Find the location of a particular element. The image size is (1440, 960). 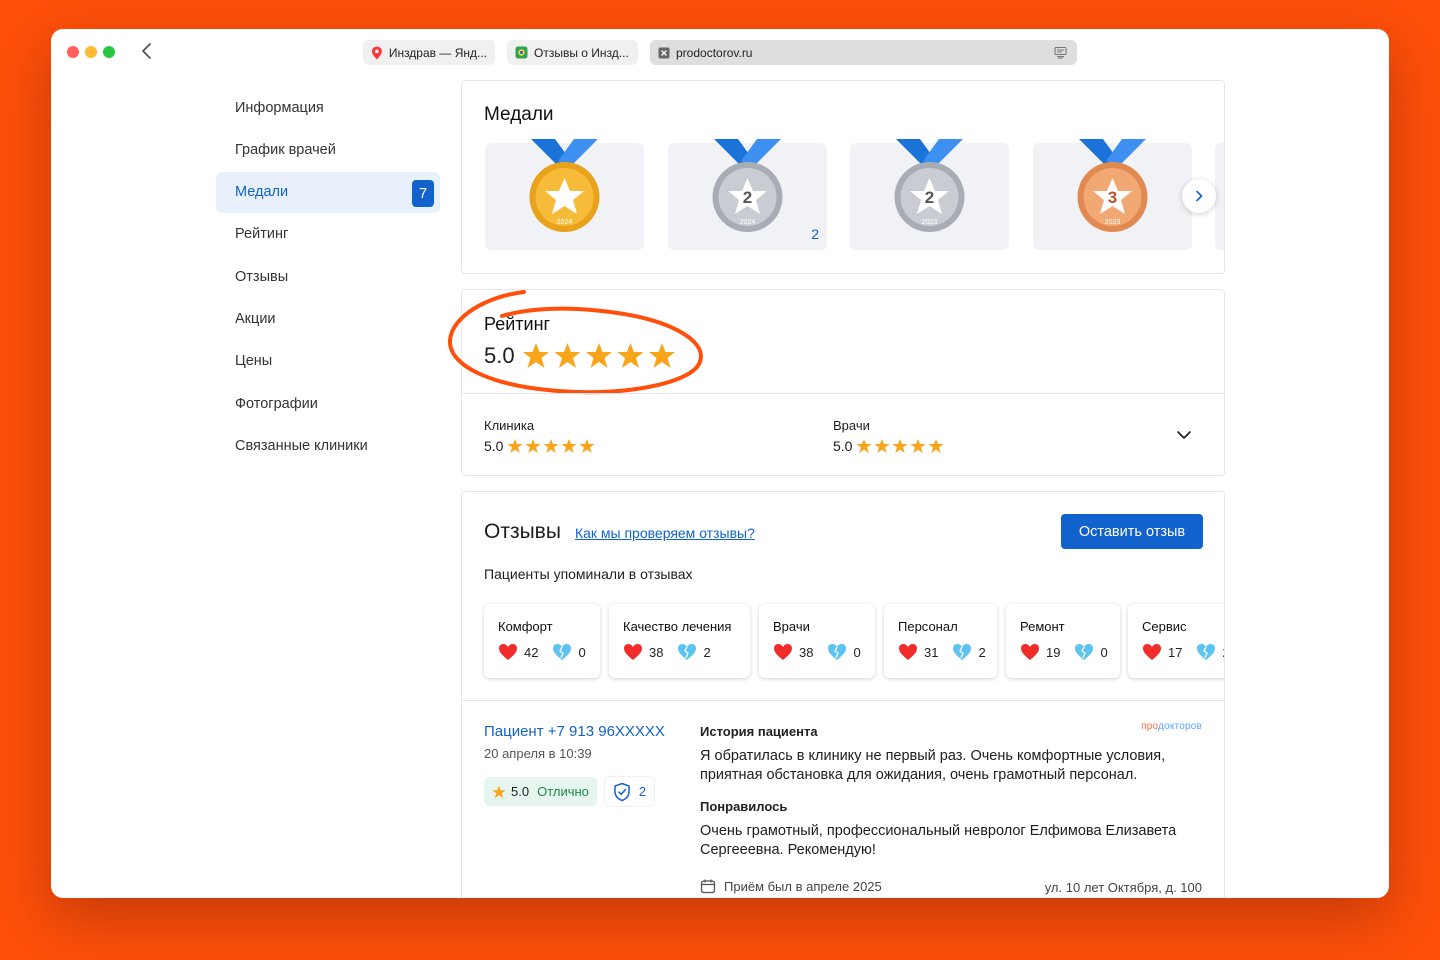

likes-count: 42 is located at coordinates (531, 652).